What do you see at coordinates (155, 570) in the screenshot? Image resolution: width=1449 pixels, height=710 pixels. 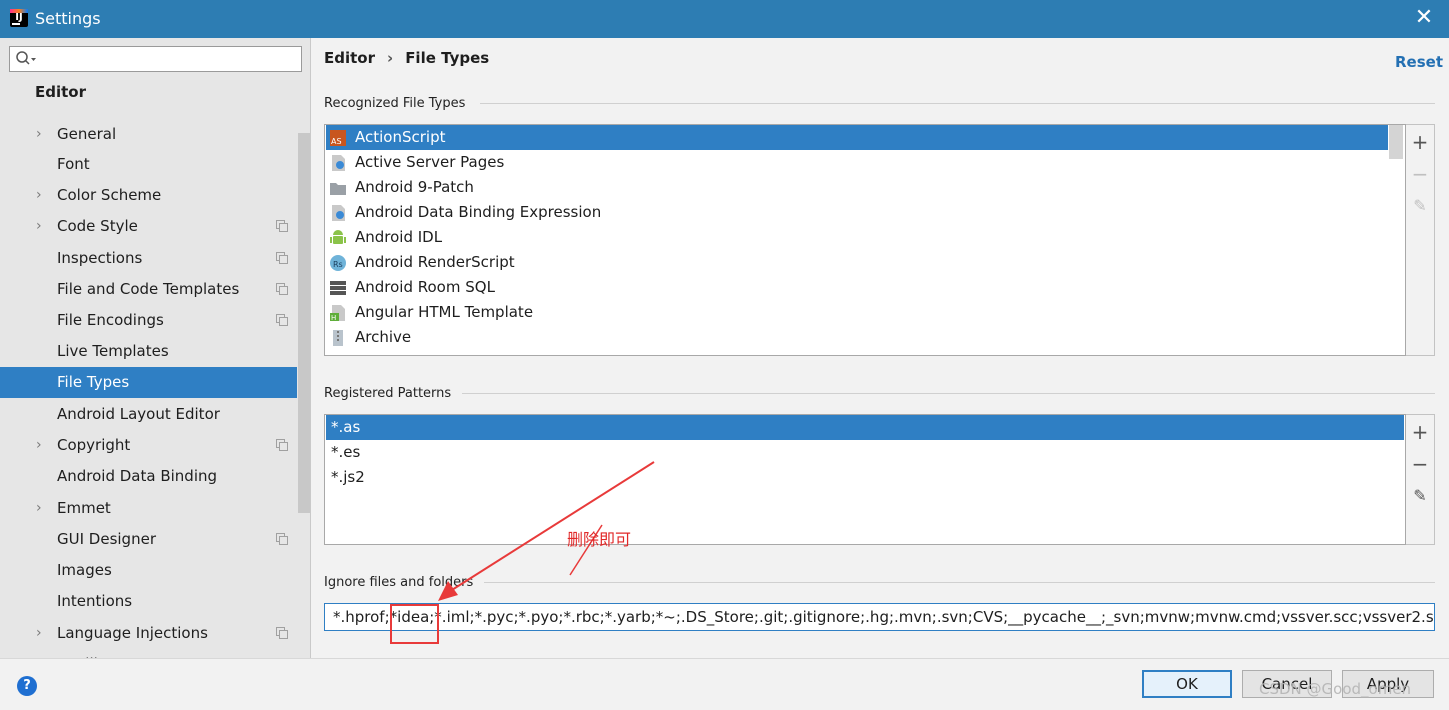 I see `sidebar-item: Images` at bounding box center [155, 570].